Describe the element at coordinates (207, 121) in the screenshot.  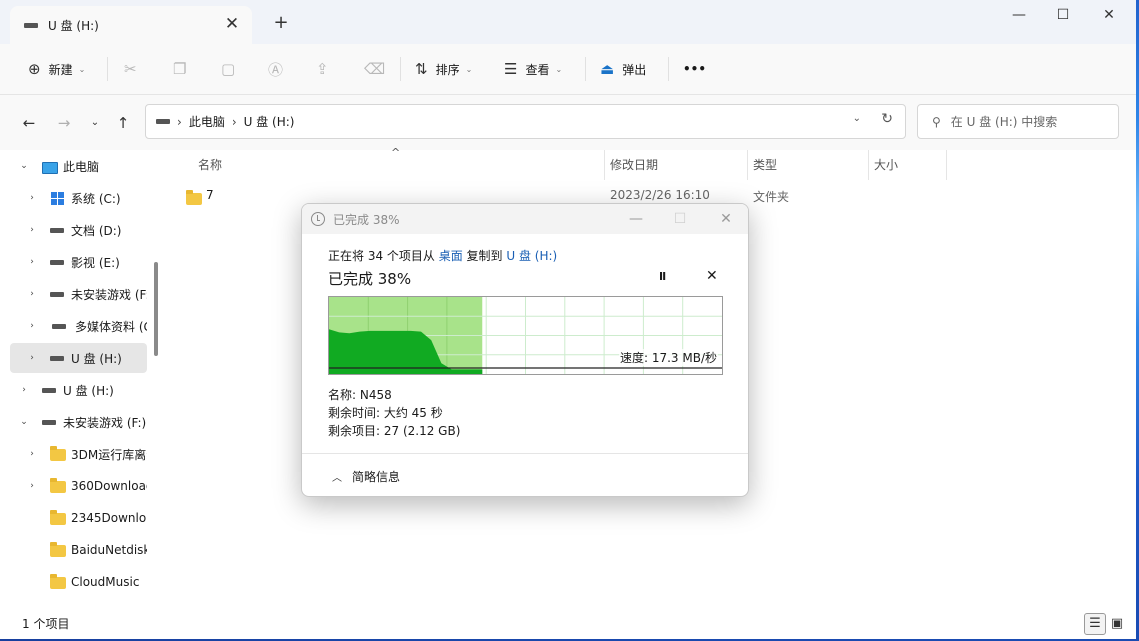
I see `breadcrumb-this-pc: 此电脑` at that location.